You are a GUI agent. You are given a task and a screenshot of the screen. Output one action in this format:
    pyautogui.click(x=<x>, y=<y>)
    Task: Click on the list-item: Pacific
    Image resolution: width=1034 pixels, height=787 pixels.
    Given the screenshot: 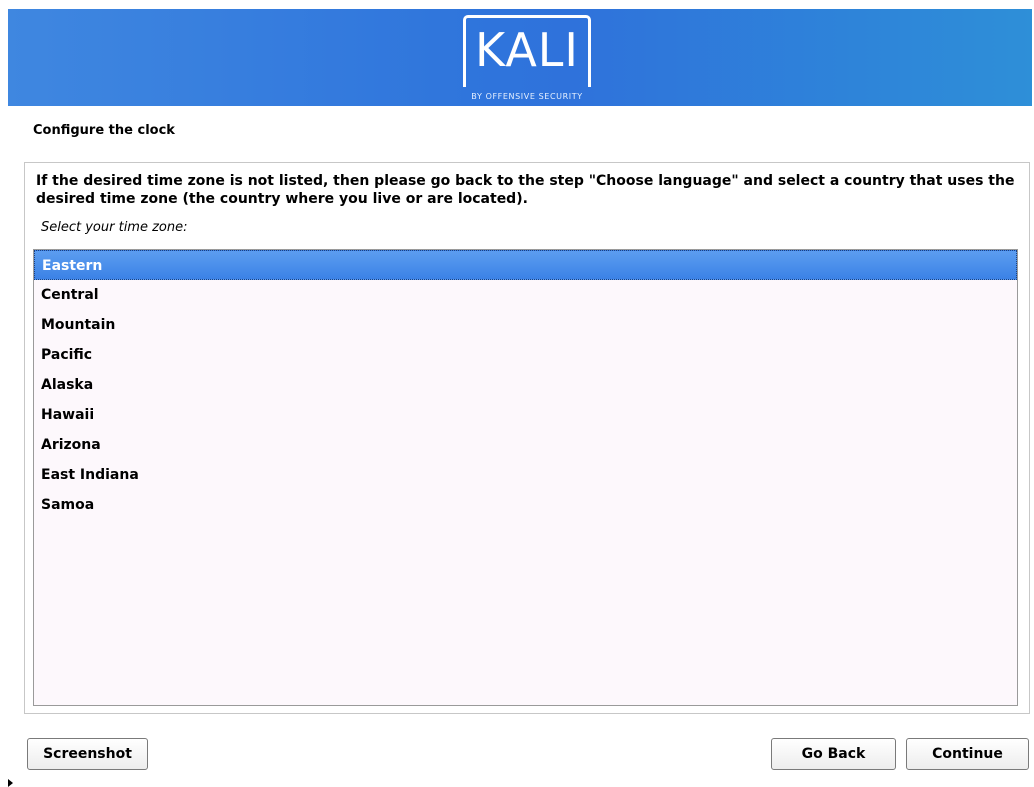 What is the action you would take?
    pyautogui.click(x=525, y=355)
    